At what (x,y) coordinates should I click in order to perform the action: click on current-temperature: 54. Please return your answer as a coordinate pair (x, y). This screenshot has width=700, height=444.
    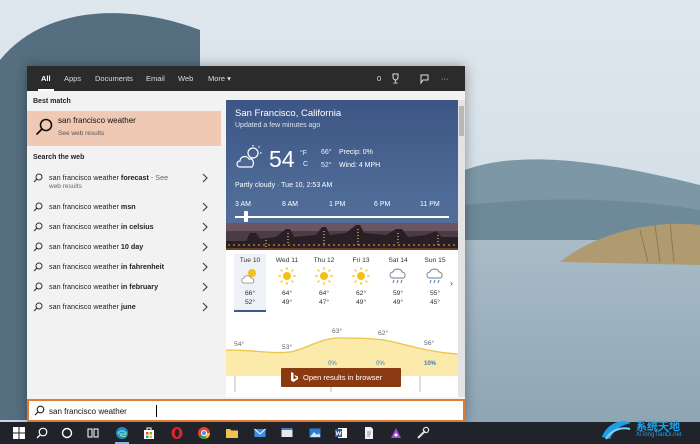
    Looking at the image, I should click on (282, 159).